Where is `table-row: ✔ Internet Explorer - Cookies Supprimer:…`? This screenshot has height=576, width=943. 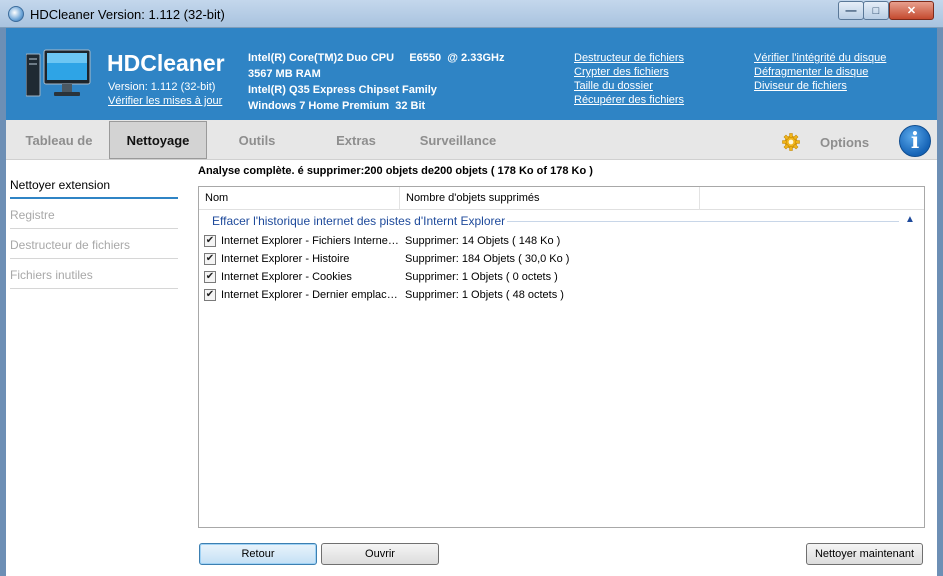
table-row: ✔ Internet Explorer - Cookies Supprimer:… is located at coordinates (561, 277).